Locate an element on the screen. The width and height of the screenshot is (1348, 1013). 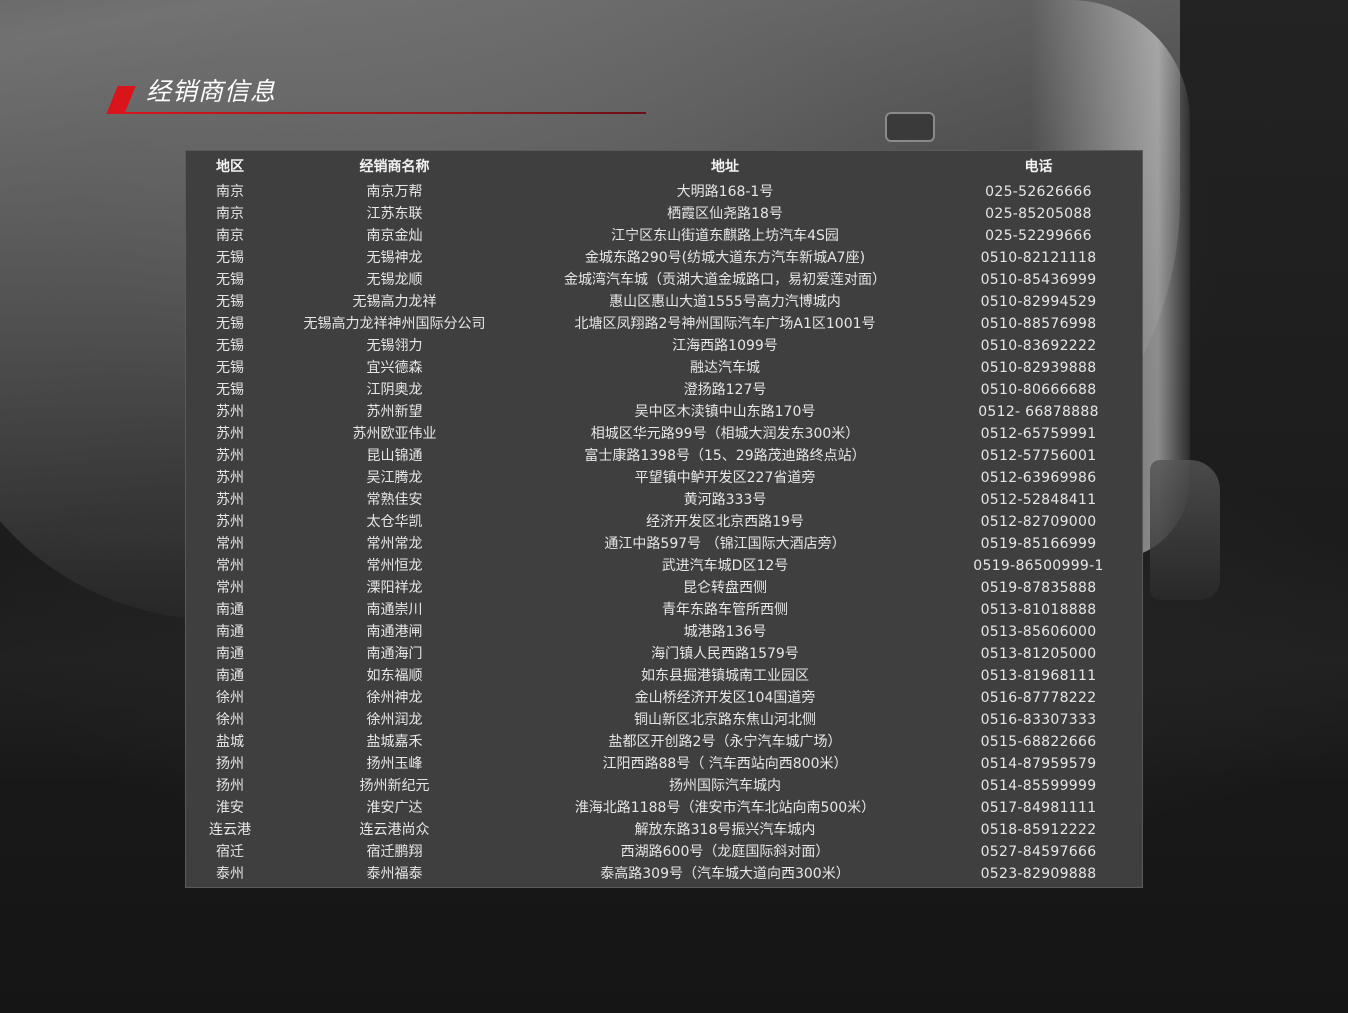
cell-dealer-name: 常州常龙 is located at coordinates (394, 544).